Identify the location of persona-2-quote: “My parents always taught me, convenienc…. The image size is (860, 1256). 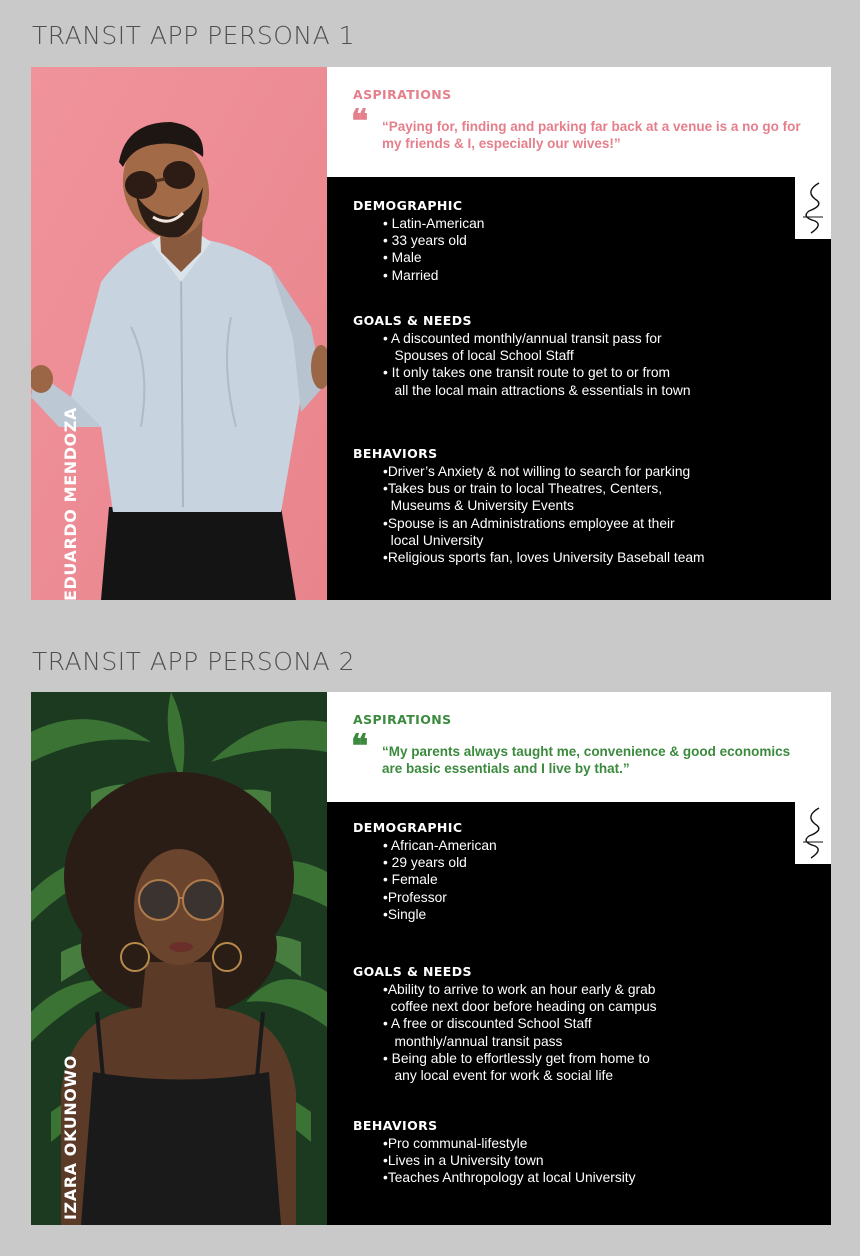
(586, 760).